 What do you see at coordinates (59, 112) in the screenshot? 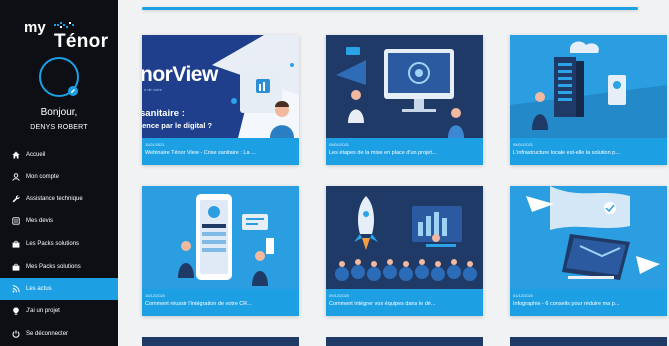
I see `greeting: Bonjour,` at bounding box center [59, 112].